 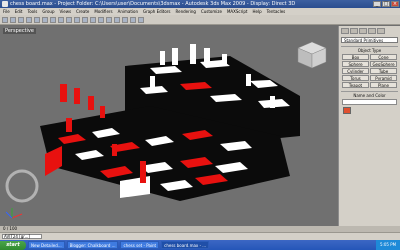 I want to click on teapot-button: Teapot, so click(x=355, y=85).